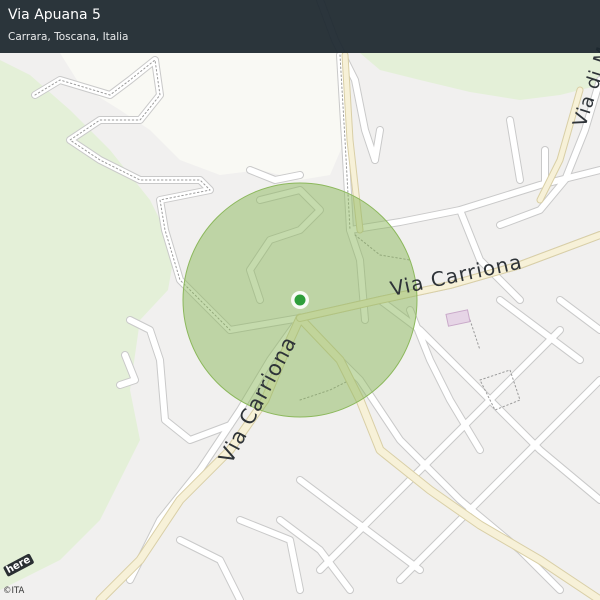 This screenshot has height=600, width=600. I want to click on location-subtitle: Carrara, Toscana, Italia, so click(68, 37).